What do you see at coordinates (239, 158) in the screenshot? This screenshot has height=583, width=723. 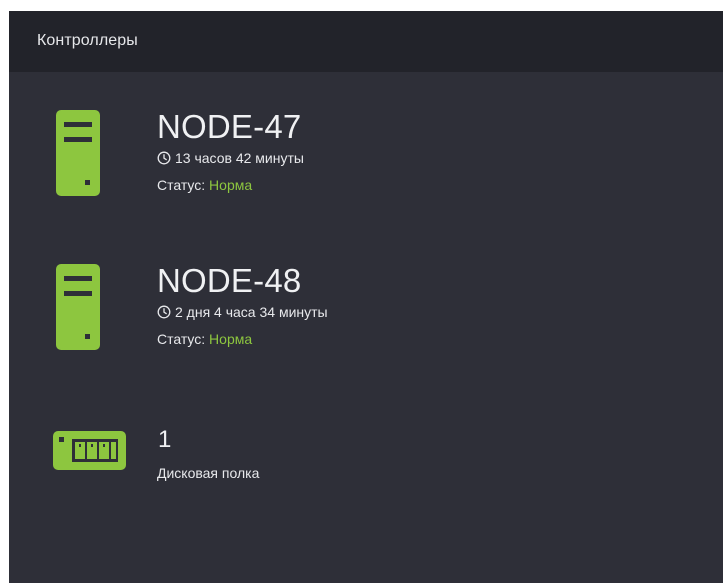 I see `uptime-text: 13 часов 42 минуты` at bounding box center [239, 158].